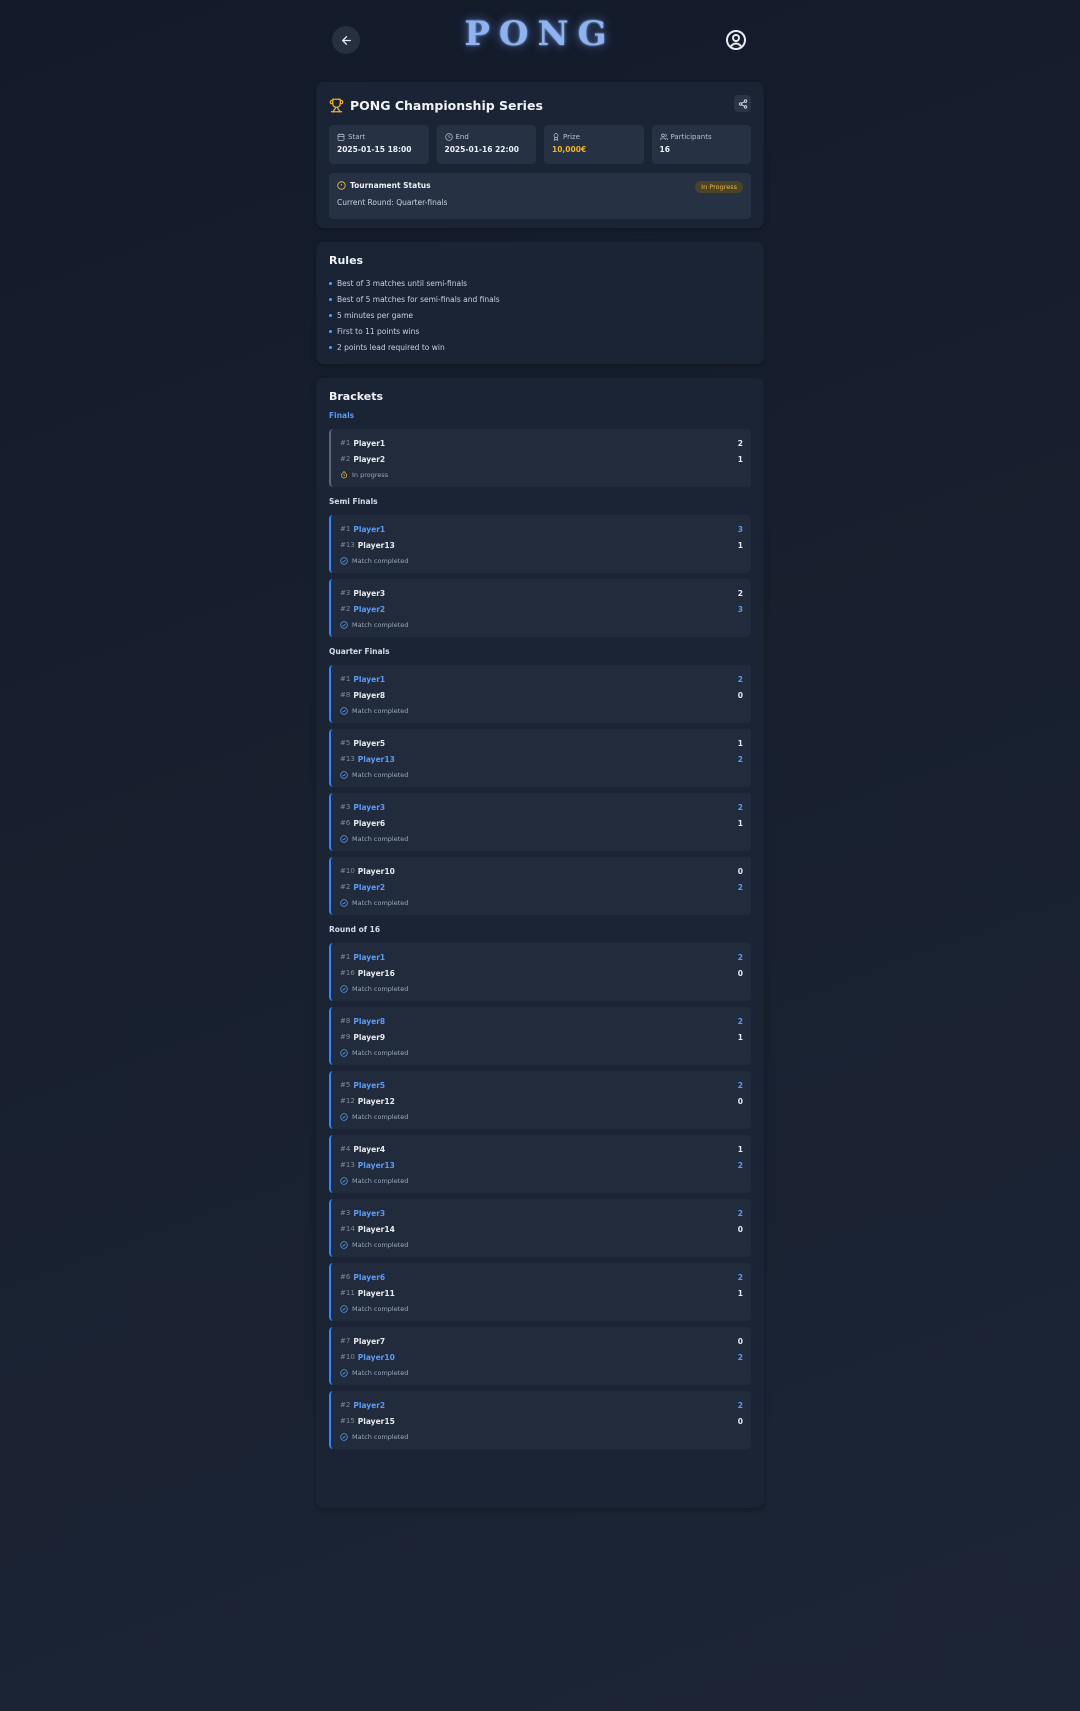  I want to click on timer-icon, so click(344, 475).